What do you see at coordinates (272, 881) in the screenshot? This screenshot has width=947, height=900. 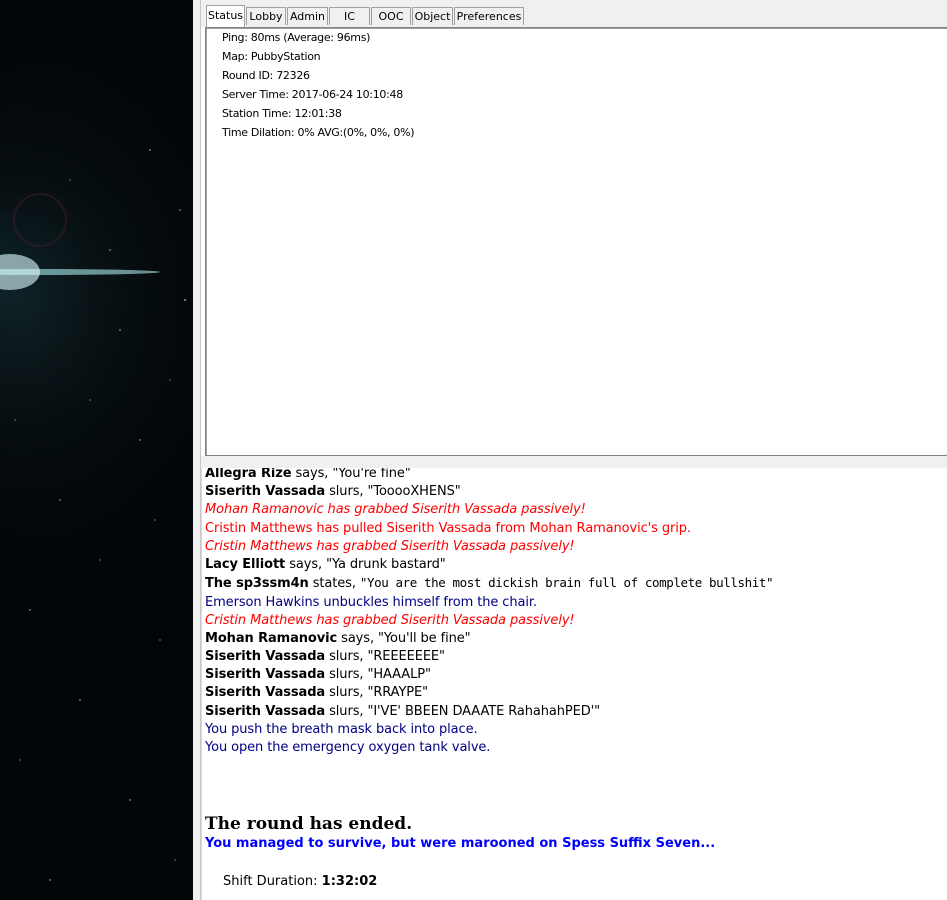 I see `shift-duration-label: Shift Duration:` at bounding box center [272, 881].